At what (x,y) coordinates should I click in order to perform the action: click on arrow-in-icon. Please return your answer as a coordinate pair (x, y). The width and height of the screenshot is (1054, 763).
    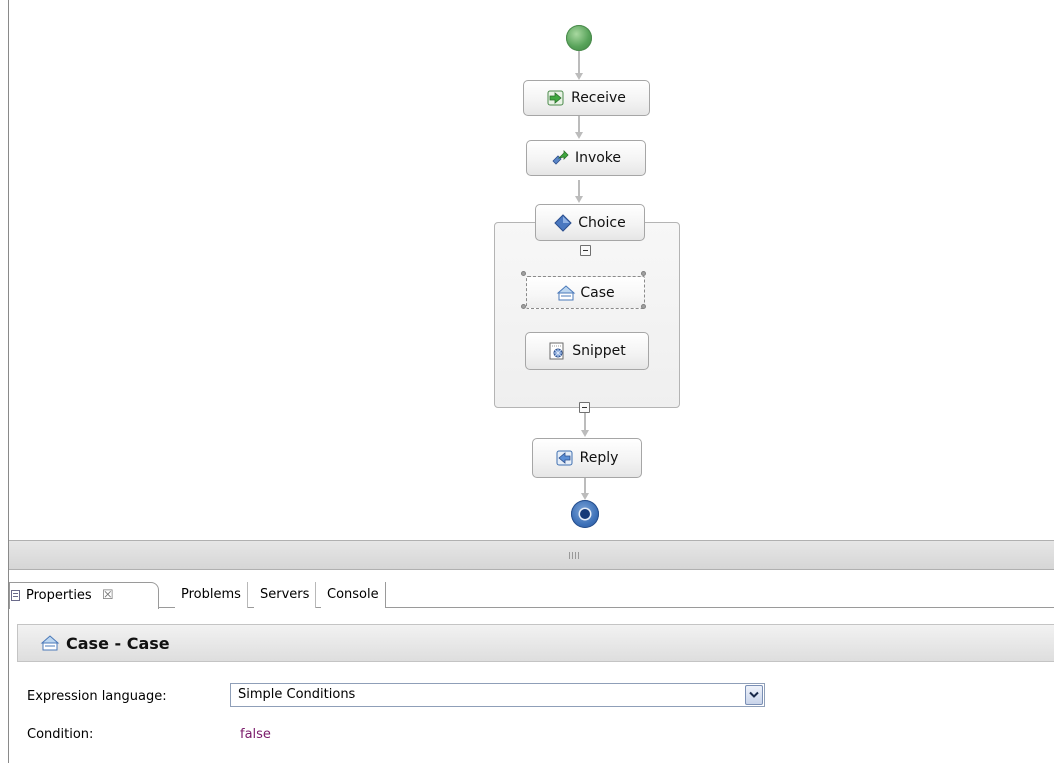
    Looking at the image, I should click on (556, 98).